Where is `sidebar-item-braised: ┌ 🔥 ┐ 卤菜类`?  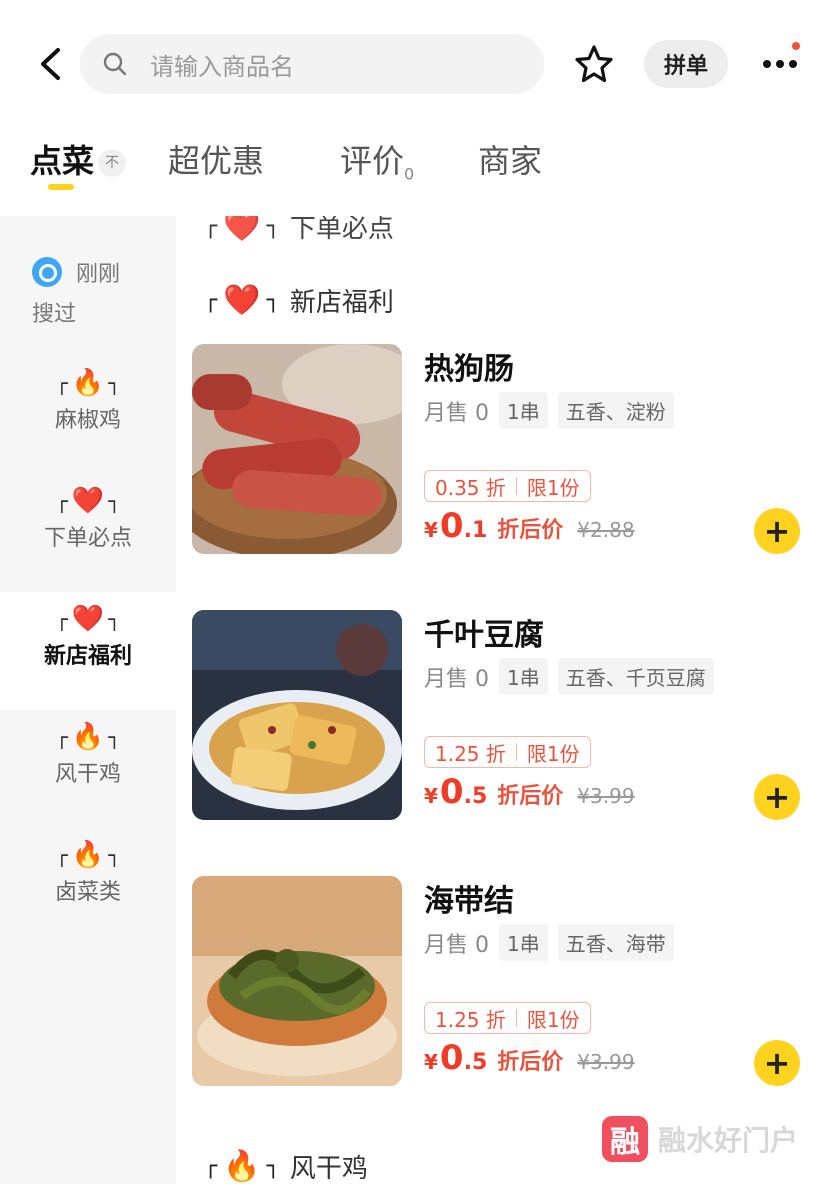 sidebar-item-braised: ┌ 🔥 ┐ 卤菜类 is located at coordinates (88, 897).